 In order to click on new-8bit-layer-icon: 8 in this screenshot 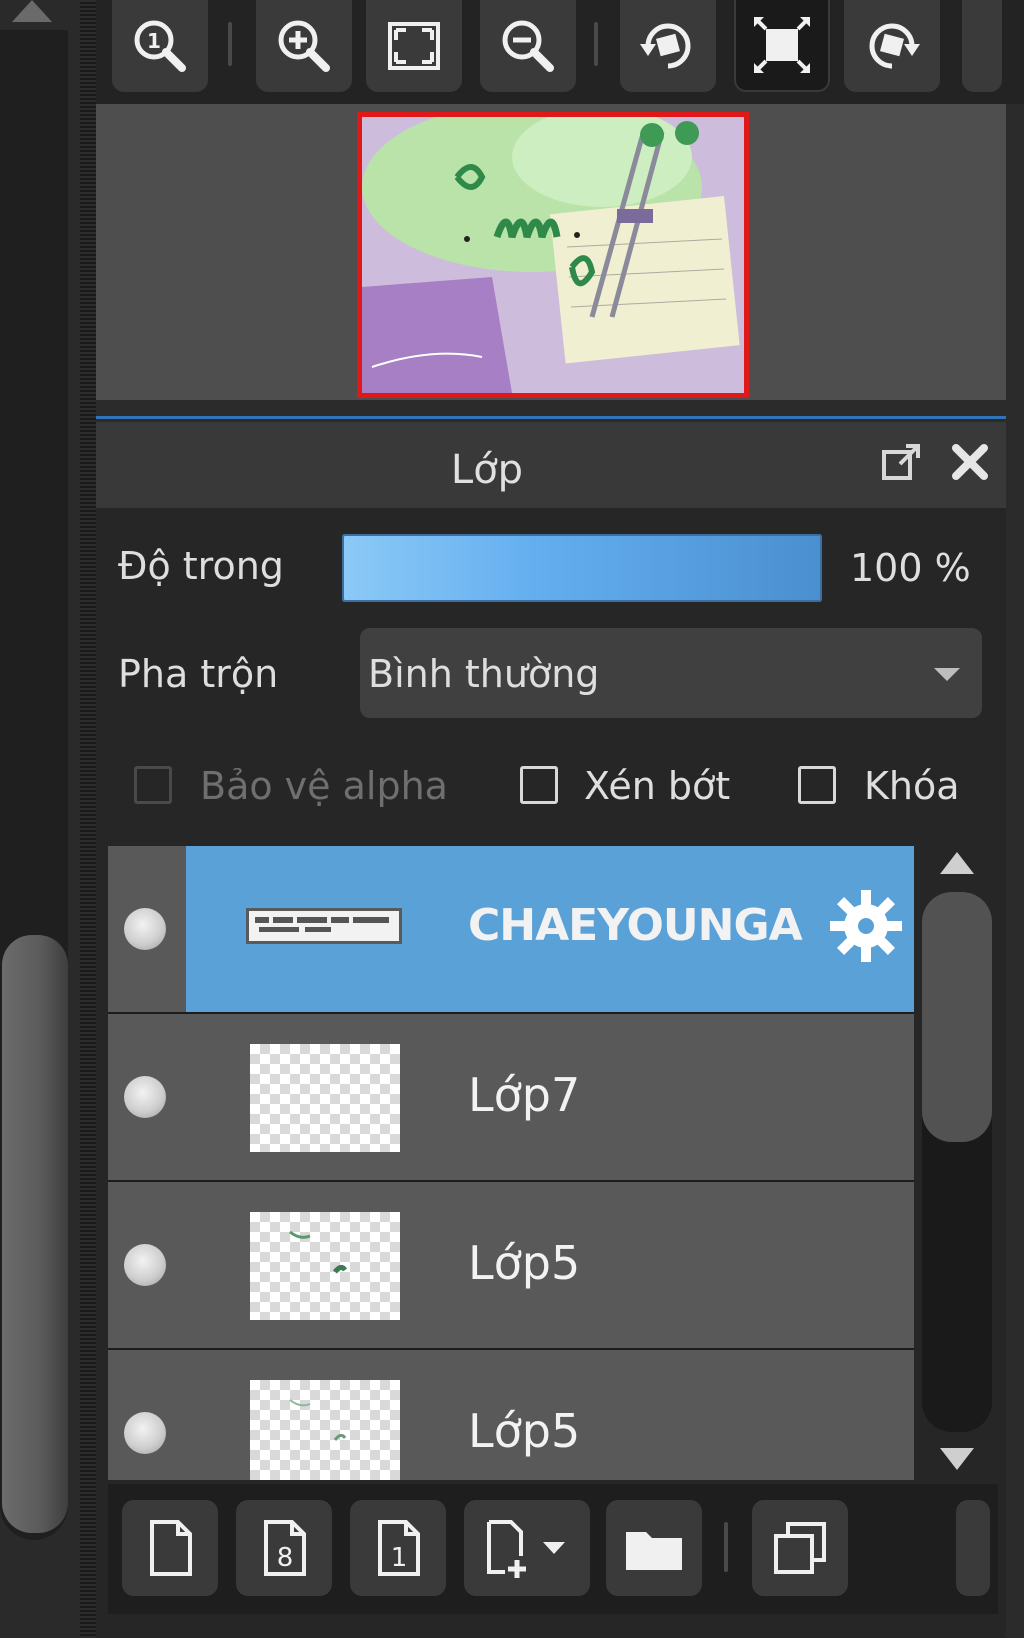, I will do `click(285, 1548)`.